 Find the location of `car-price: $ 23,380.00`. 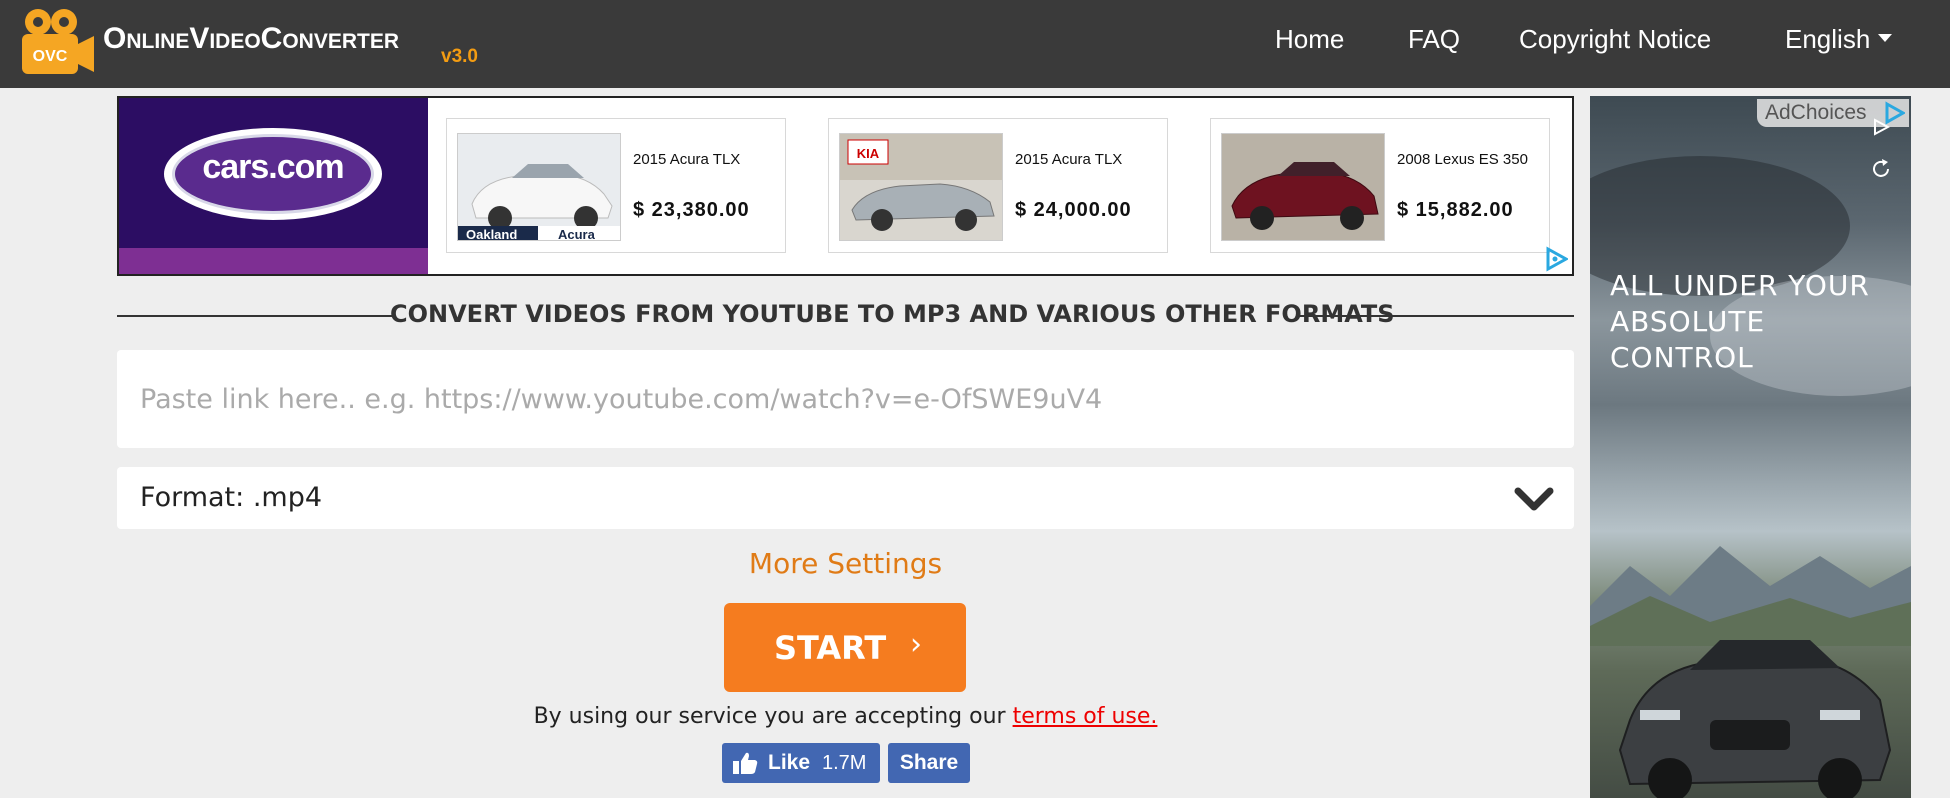

car-price: $ 23,380.00 is located at coordinates (691, 210).